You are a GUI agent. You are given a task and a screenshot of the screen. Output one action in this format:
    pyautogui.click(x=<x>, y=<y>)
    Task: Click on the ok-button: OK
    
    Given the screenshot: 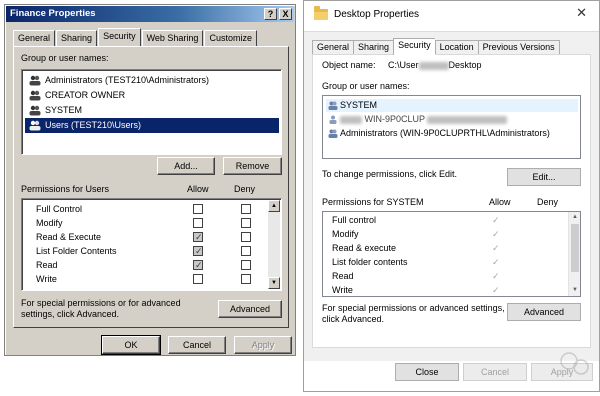 What is the action you would take?
    pyautogui.click(x=131, y=345)
    